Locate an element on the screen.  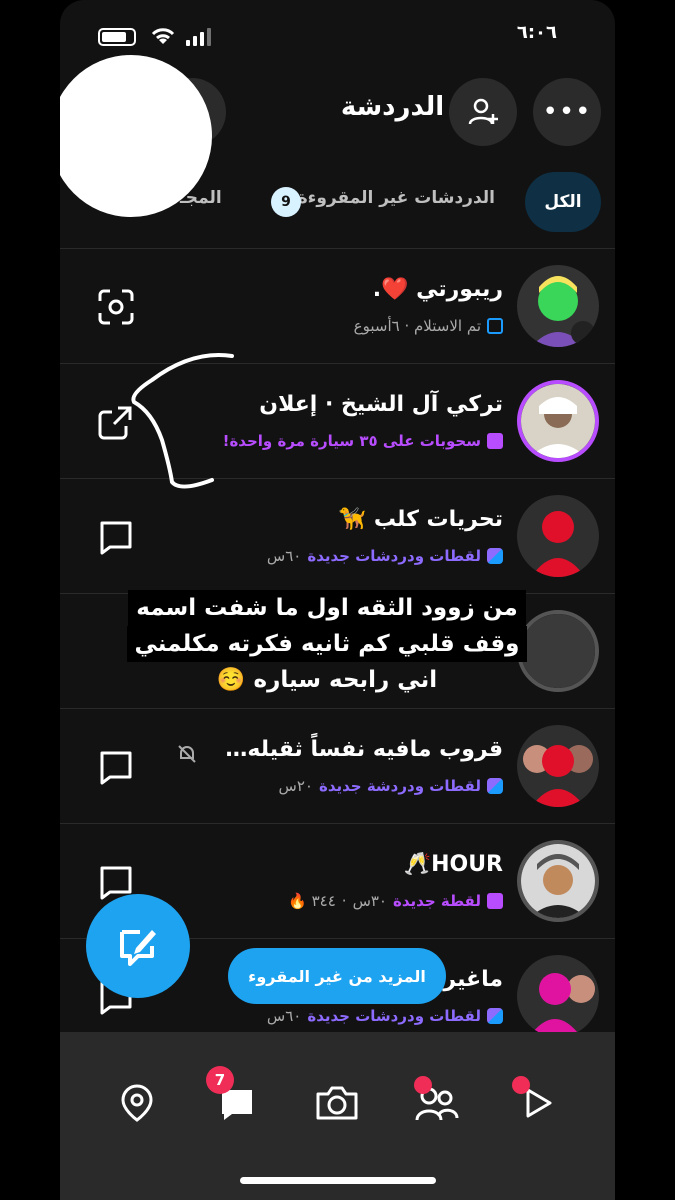
bottom-nav: 7 is located at coordinates (337, 1116).